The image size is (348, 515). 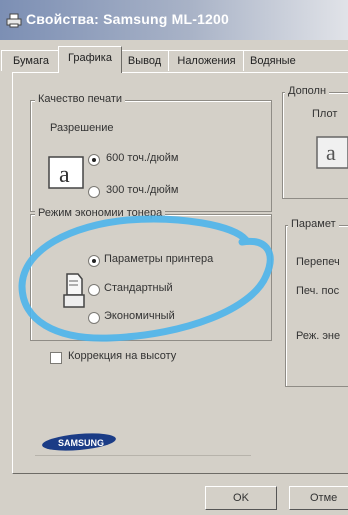 I want to click on toner-economy-radio, so click(x=94, y=318).